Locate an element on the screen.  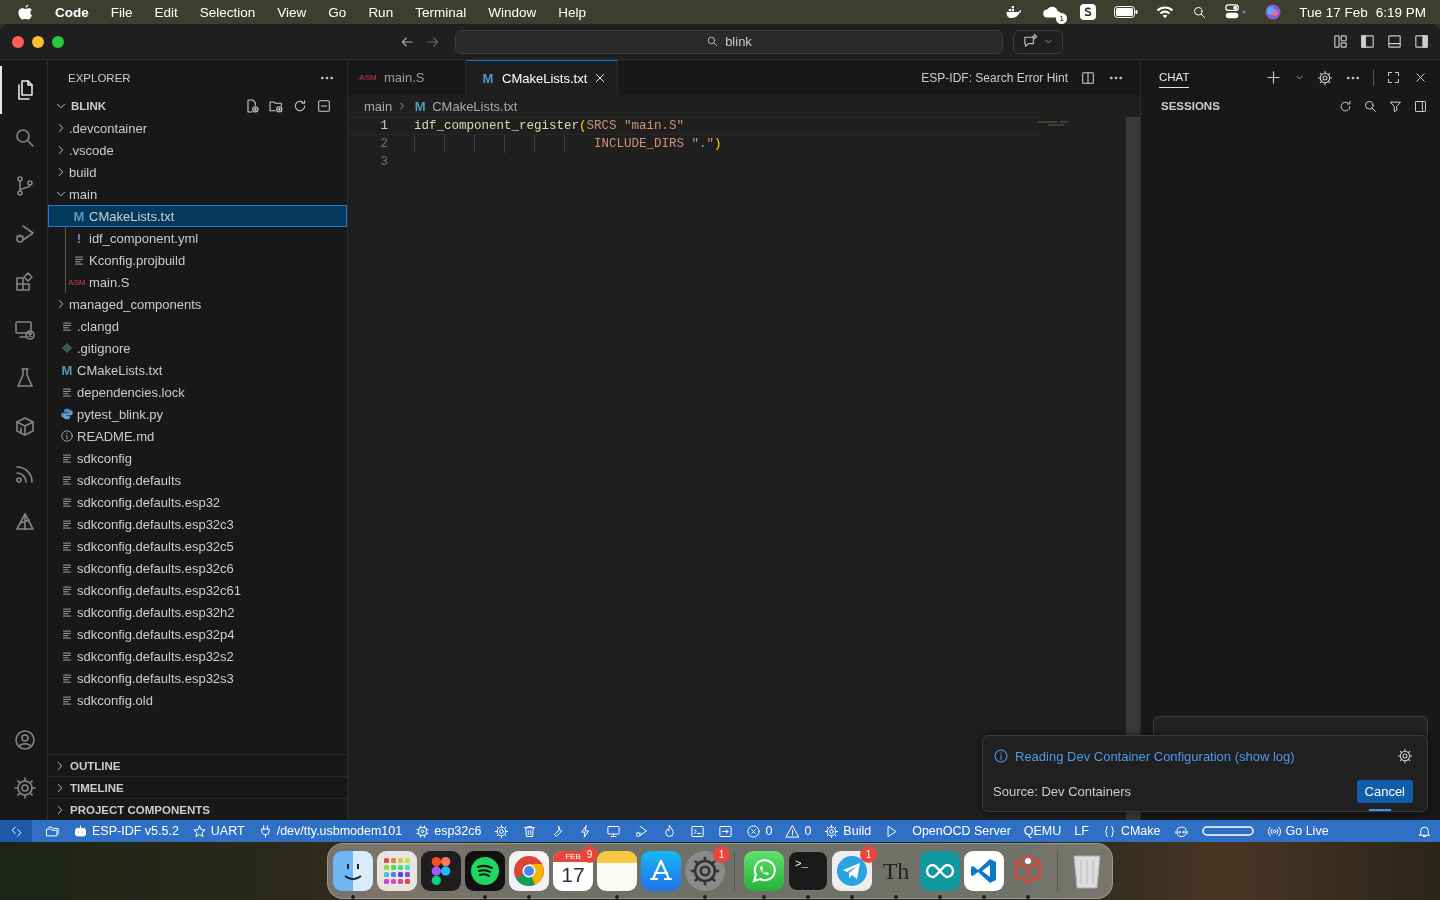
file-row: sdkconfig.defaults.esp32c5 is located at coordinates (197, 546).